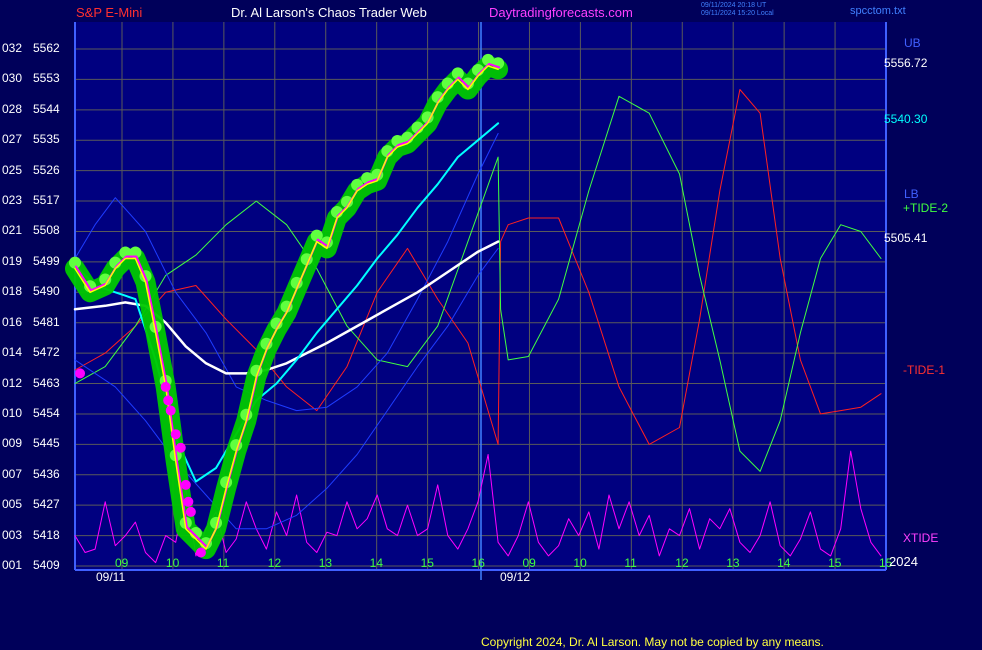  I want to click on y-tick-label-left: 030, so click(12, 78).